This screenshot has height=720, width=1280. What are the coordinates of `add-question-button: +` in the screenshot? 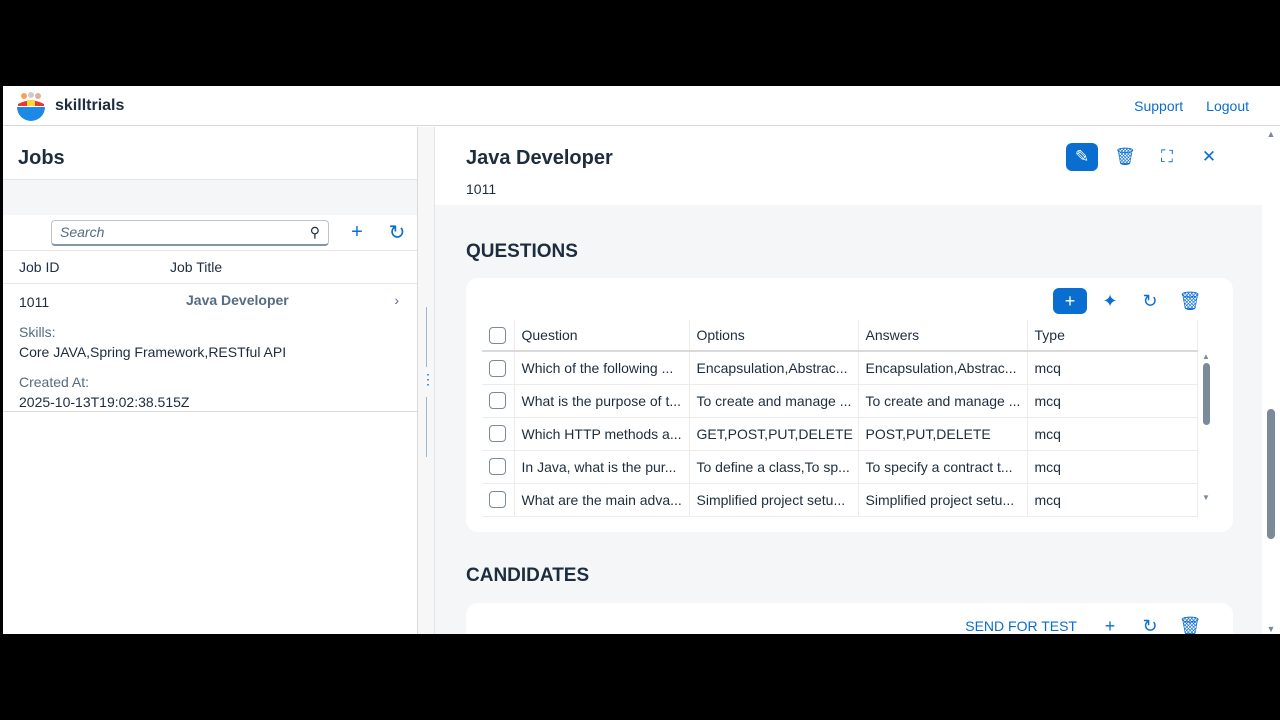 It's located at (1070, 301).